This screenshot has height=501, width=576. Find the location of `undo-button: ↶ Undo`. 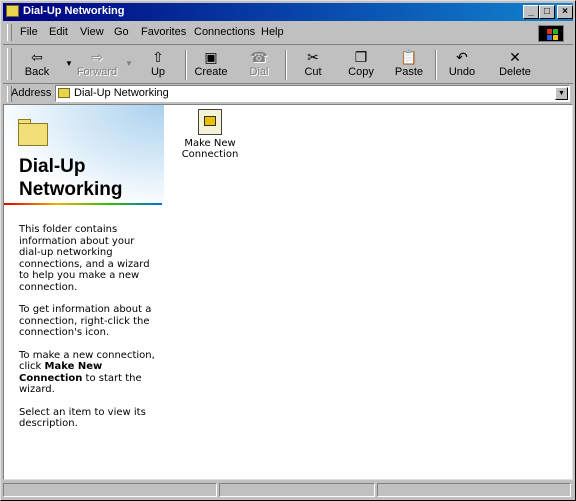

undo-button: ↶ Undo is located at coordinates (462, 65).